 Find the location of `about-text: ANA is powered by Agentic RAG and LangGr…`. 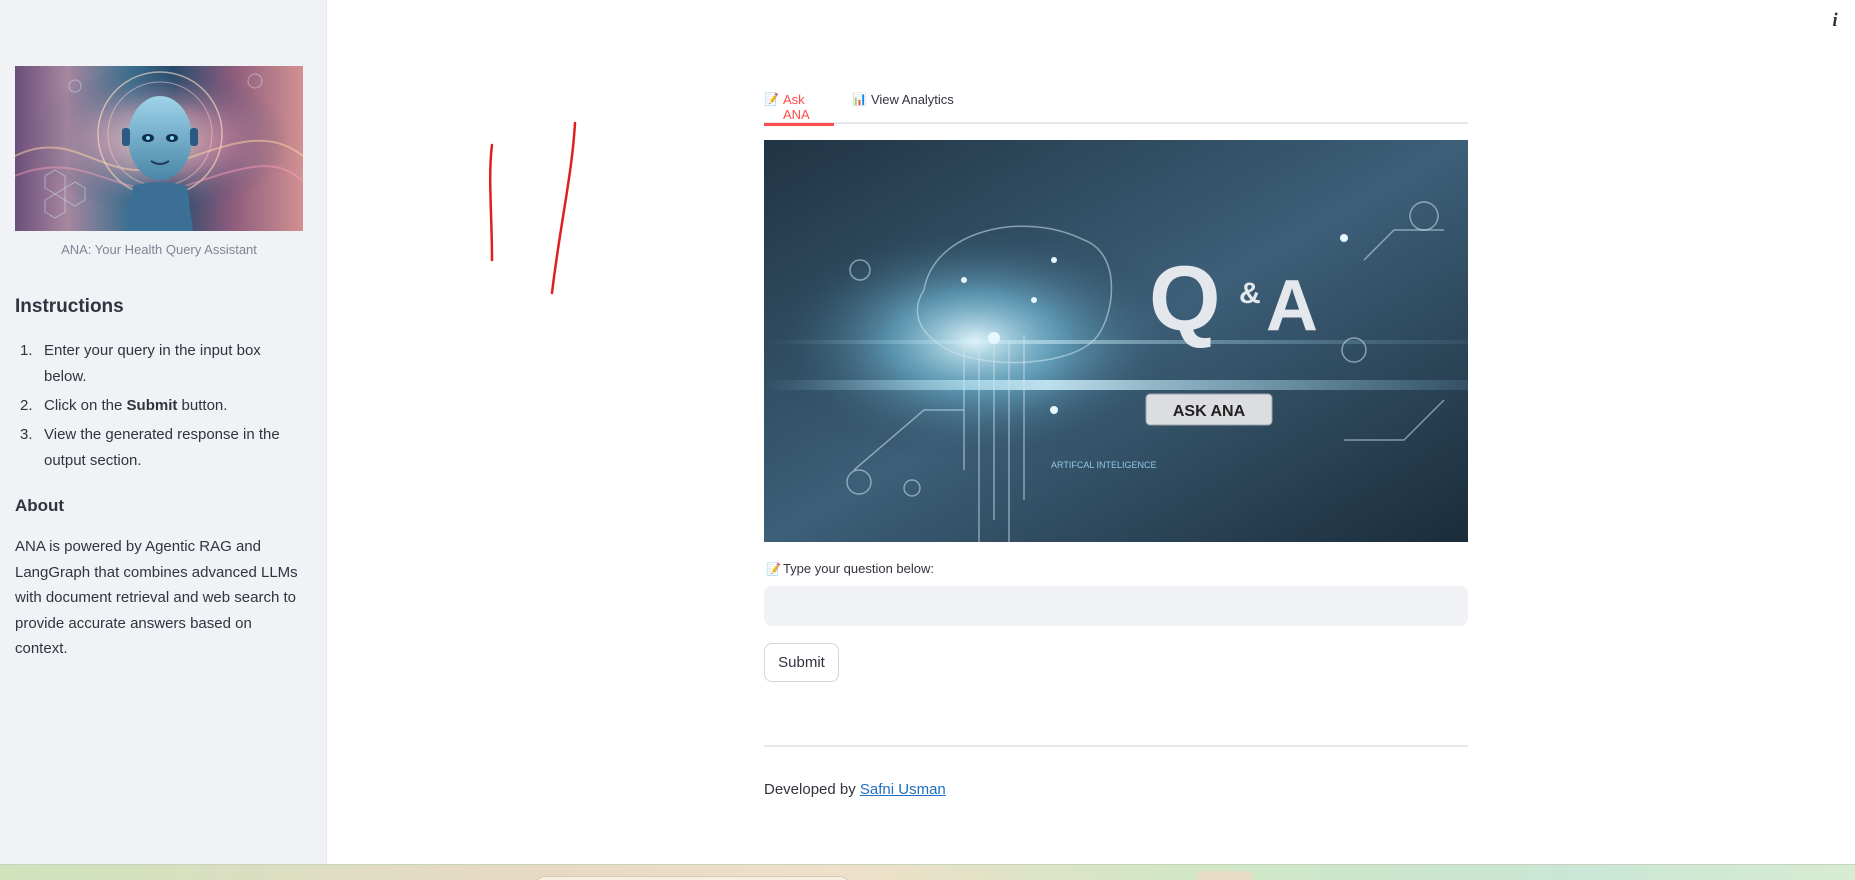

about-text: ANA is powered by Agentic RAG and LangGr… is located at coordinates (156, 597).